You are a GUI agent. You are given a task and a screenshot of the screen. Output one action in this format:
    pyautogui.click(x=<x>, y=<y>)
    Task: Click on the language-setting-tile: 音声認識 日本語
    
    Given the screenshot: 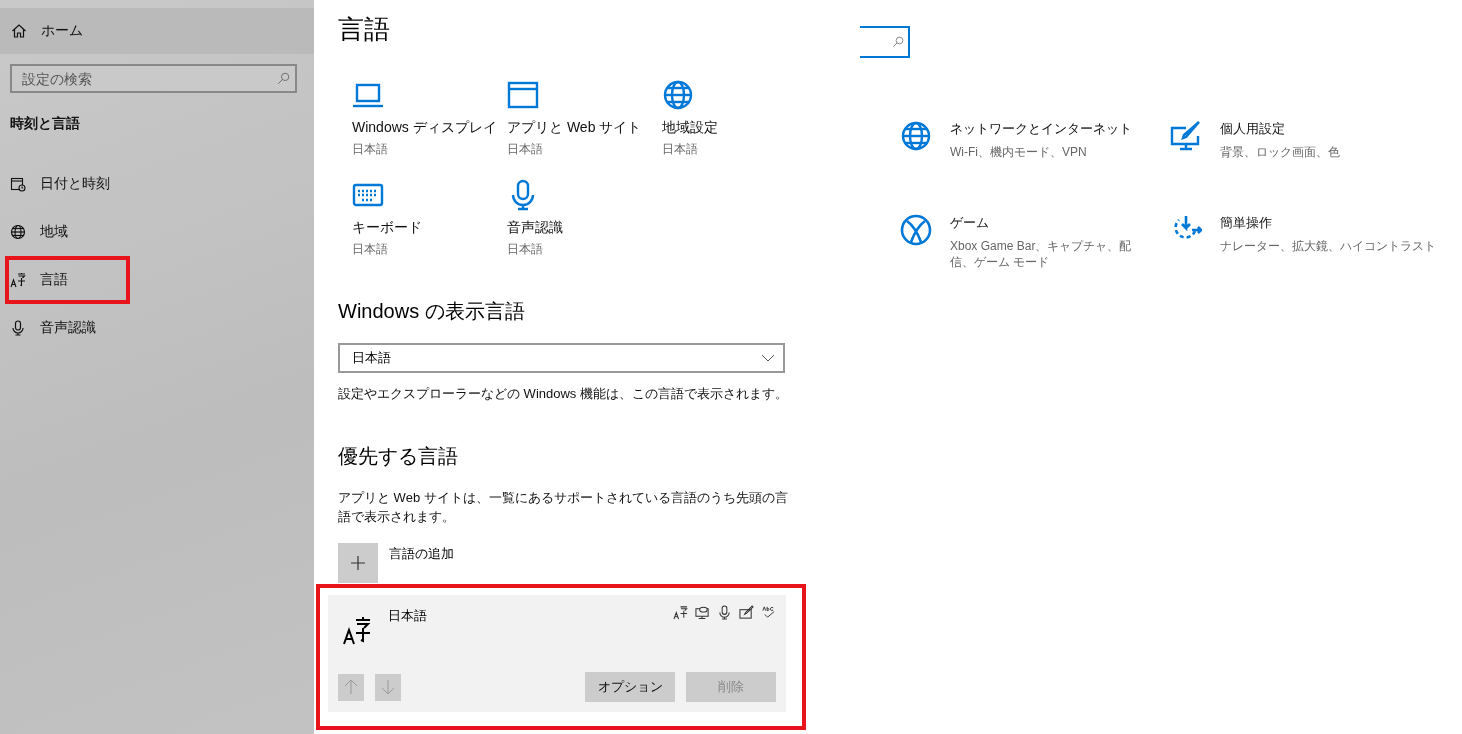 What is the action you would take?
    pyautogui.click(x=584, y=218)
    